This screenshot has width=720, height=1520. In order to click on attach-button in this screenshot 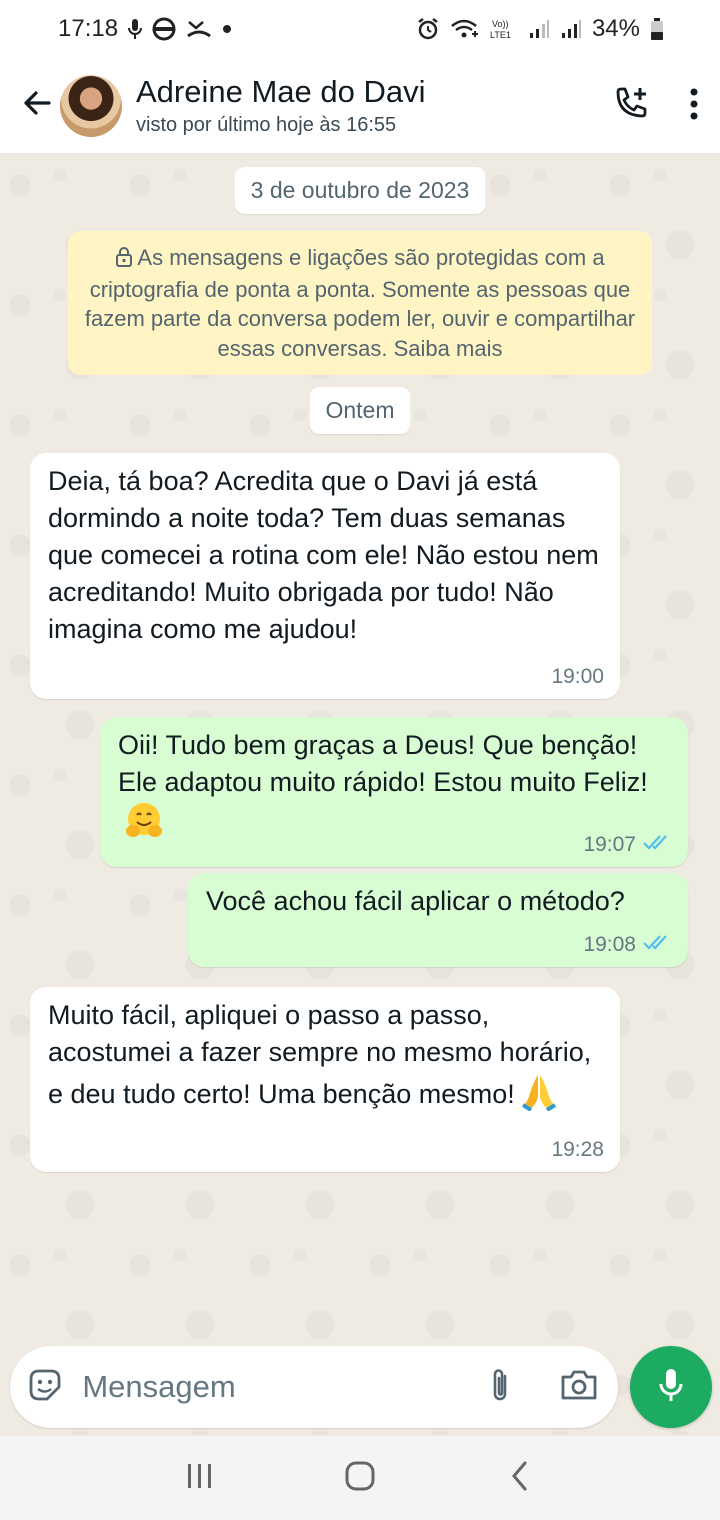, I will do `click(500, 1387)`.